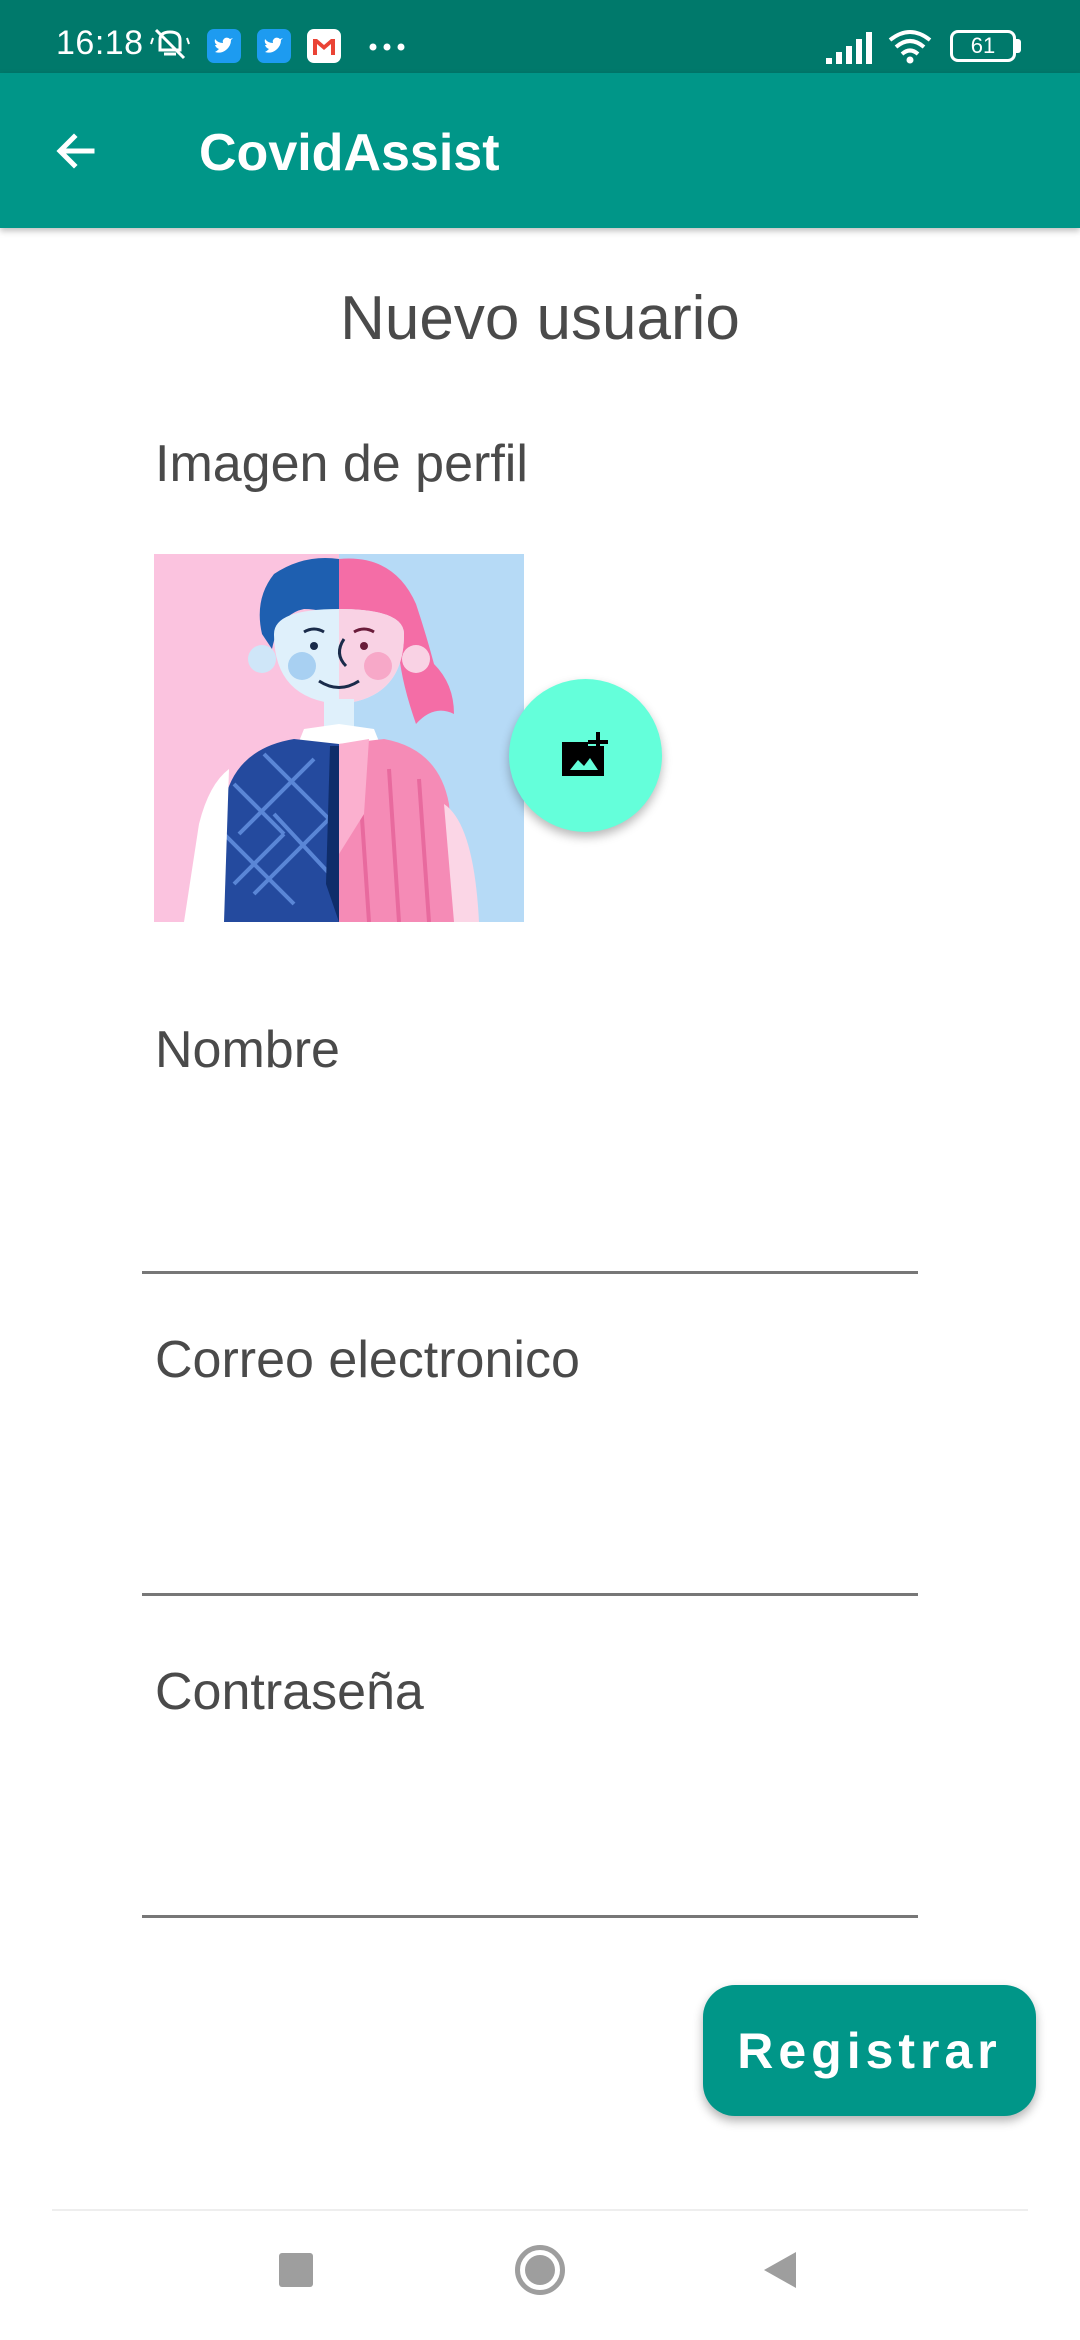 The height and width of the screenshot is (2340, 1080). What do you see at coordinates (289, 1692) in the screenshot?
I see `password-label: Contraseña` at bounding box center [289, 1692].